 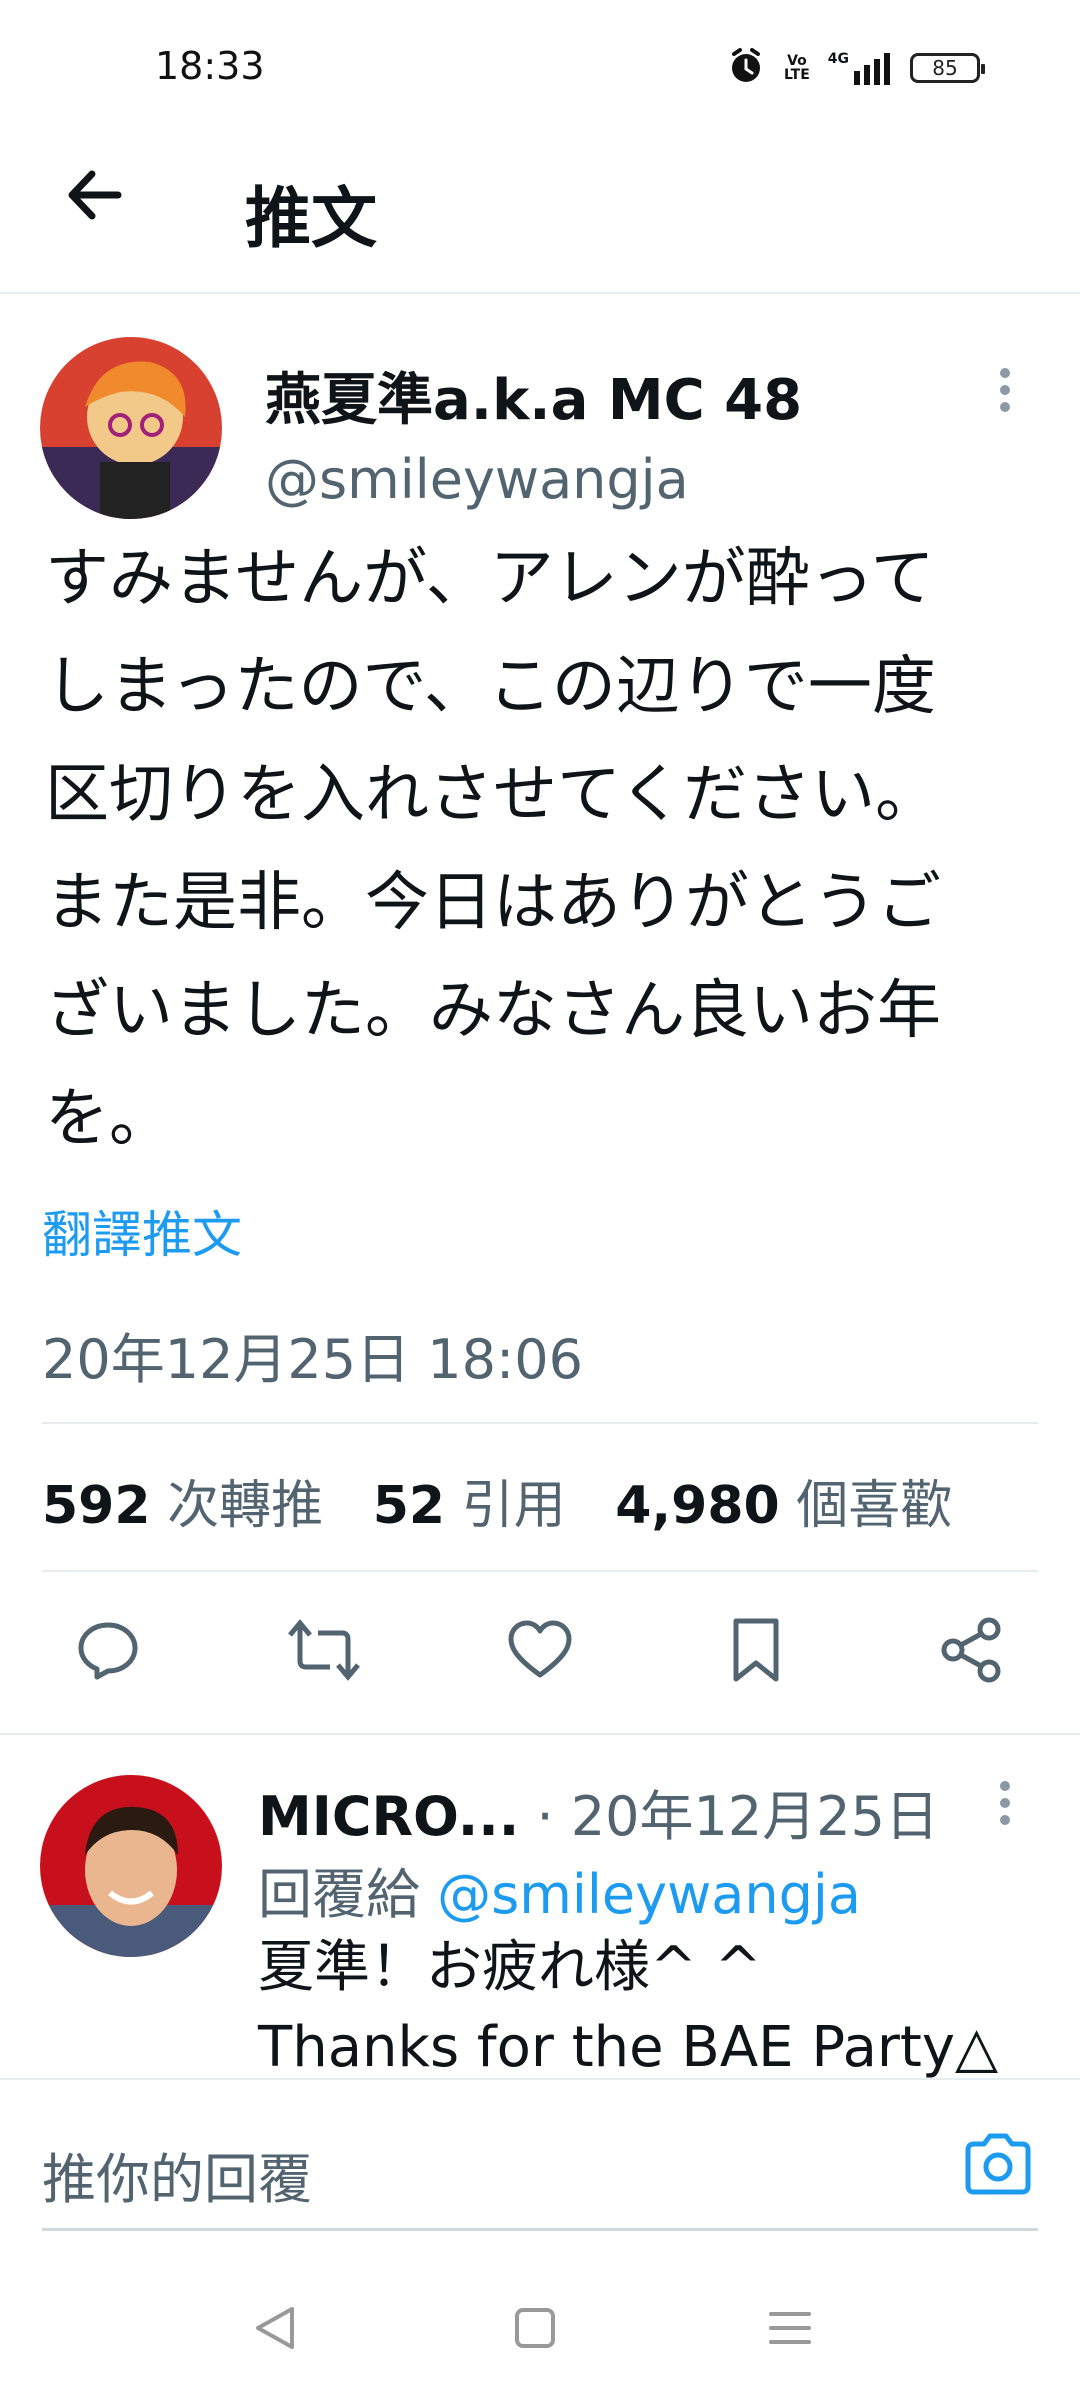 What do you see at coordinates (797, 68) in the screenshot?
I see `volte-indicator: Vo LTE` at bounding box center [797, 68].